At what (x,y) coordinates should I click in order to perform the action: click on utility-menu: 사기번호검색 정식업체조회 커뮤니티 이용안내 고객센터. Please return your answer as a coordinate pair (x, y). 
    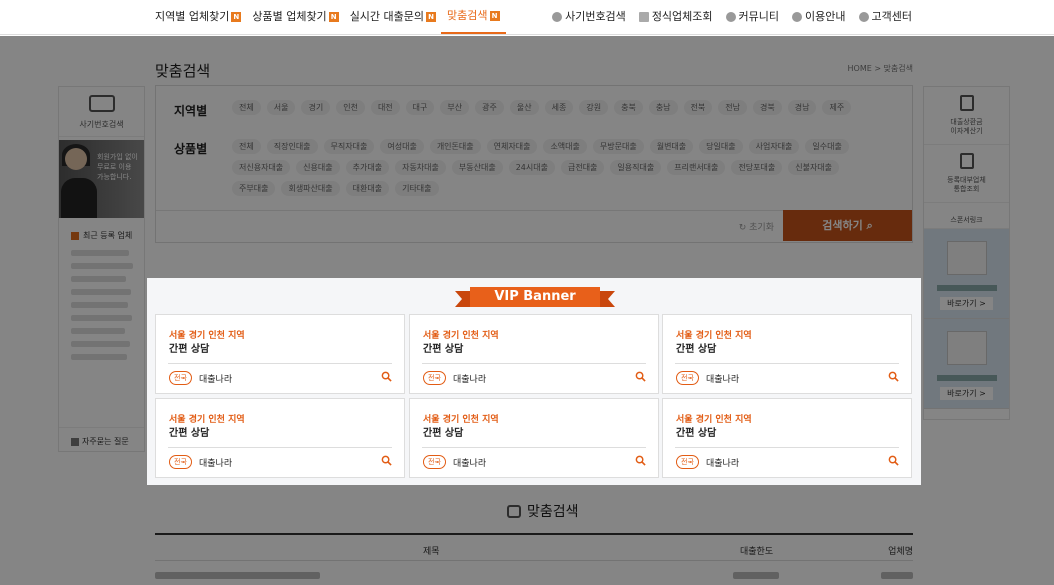
    Looking at the image, I should click on (725, 17).